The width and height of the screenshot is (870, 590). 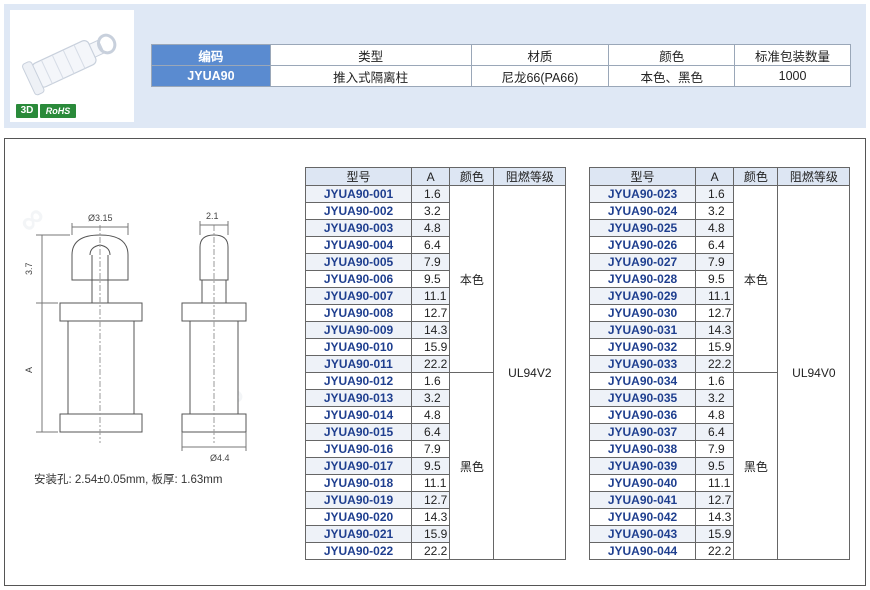 I want to click on model-code: JYUA90-018, so click(x=358, y=483).